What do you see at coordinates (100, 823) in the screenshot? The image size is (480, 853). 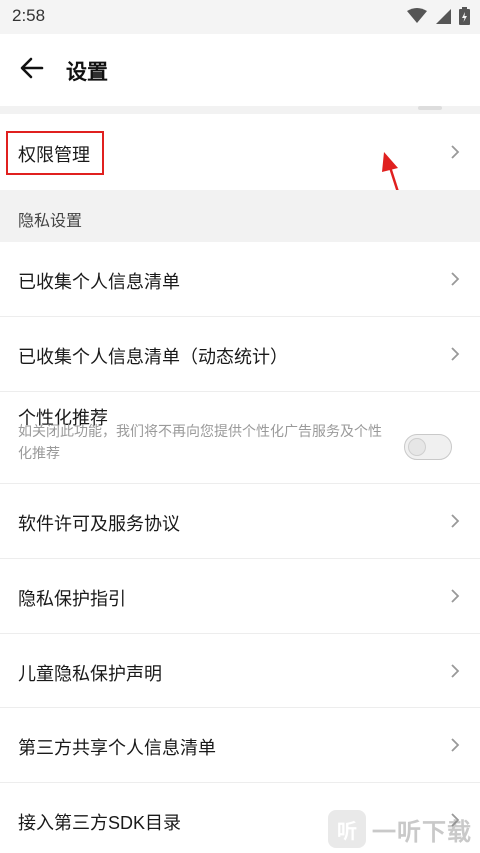 I see `third-party-sdk-label: 接入第三方SDK目录` at bounding box center [100, 823].